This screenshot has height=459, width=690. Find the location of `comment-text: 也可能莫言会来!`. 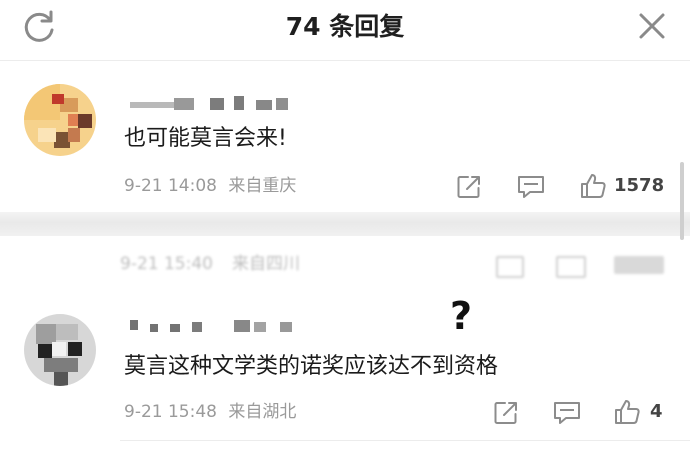

comment-text: 也可能莫言会来! is located at coordinates (205, 138).